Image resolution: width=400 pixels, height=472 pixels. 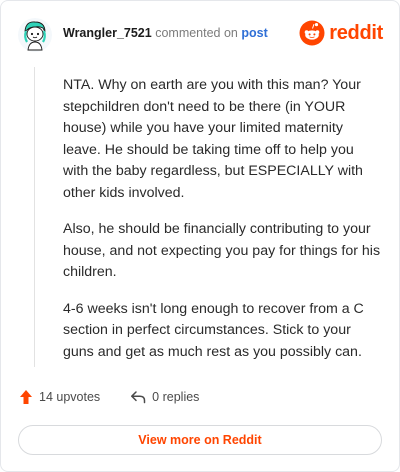 I want to click on avatar, so click(x=35, y=35).